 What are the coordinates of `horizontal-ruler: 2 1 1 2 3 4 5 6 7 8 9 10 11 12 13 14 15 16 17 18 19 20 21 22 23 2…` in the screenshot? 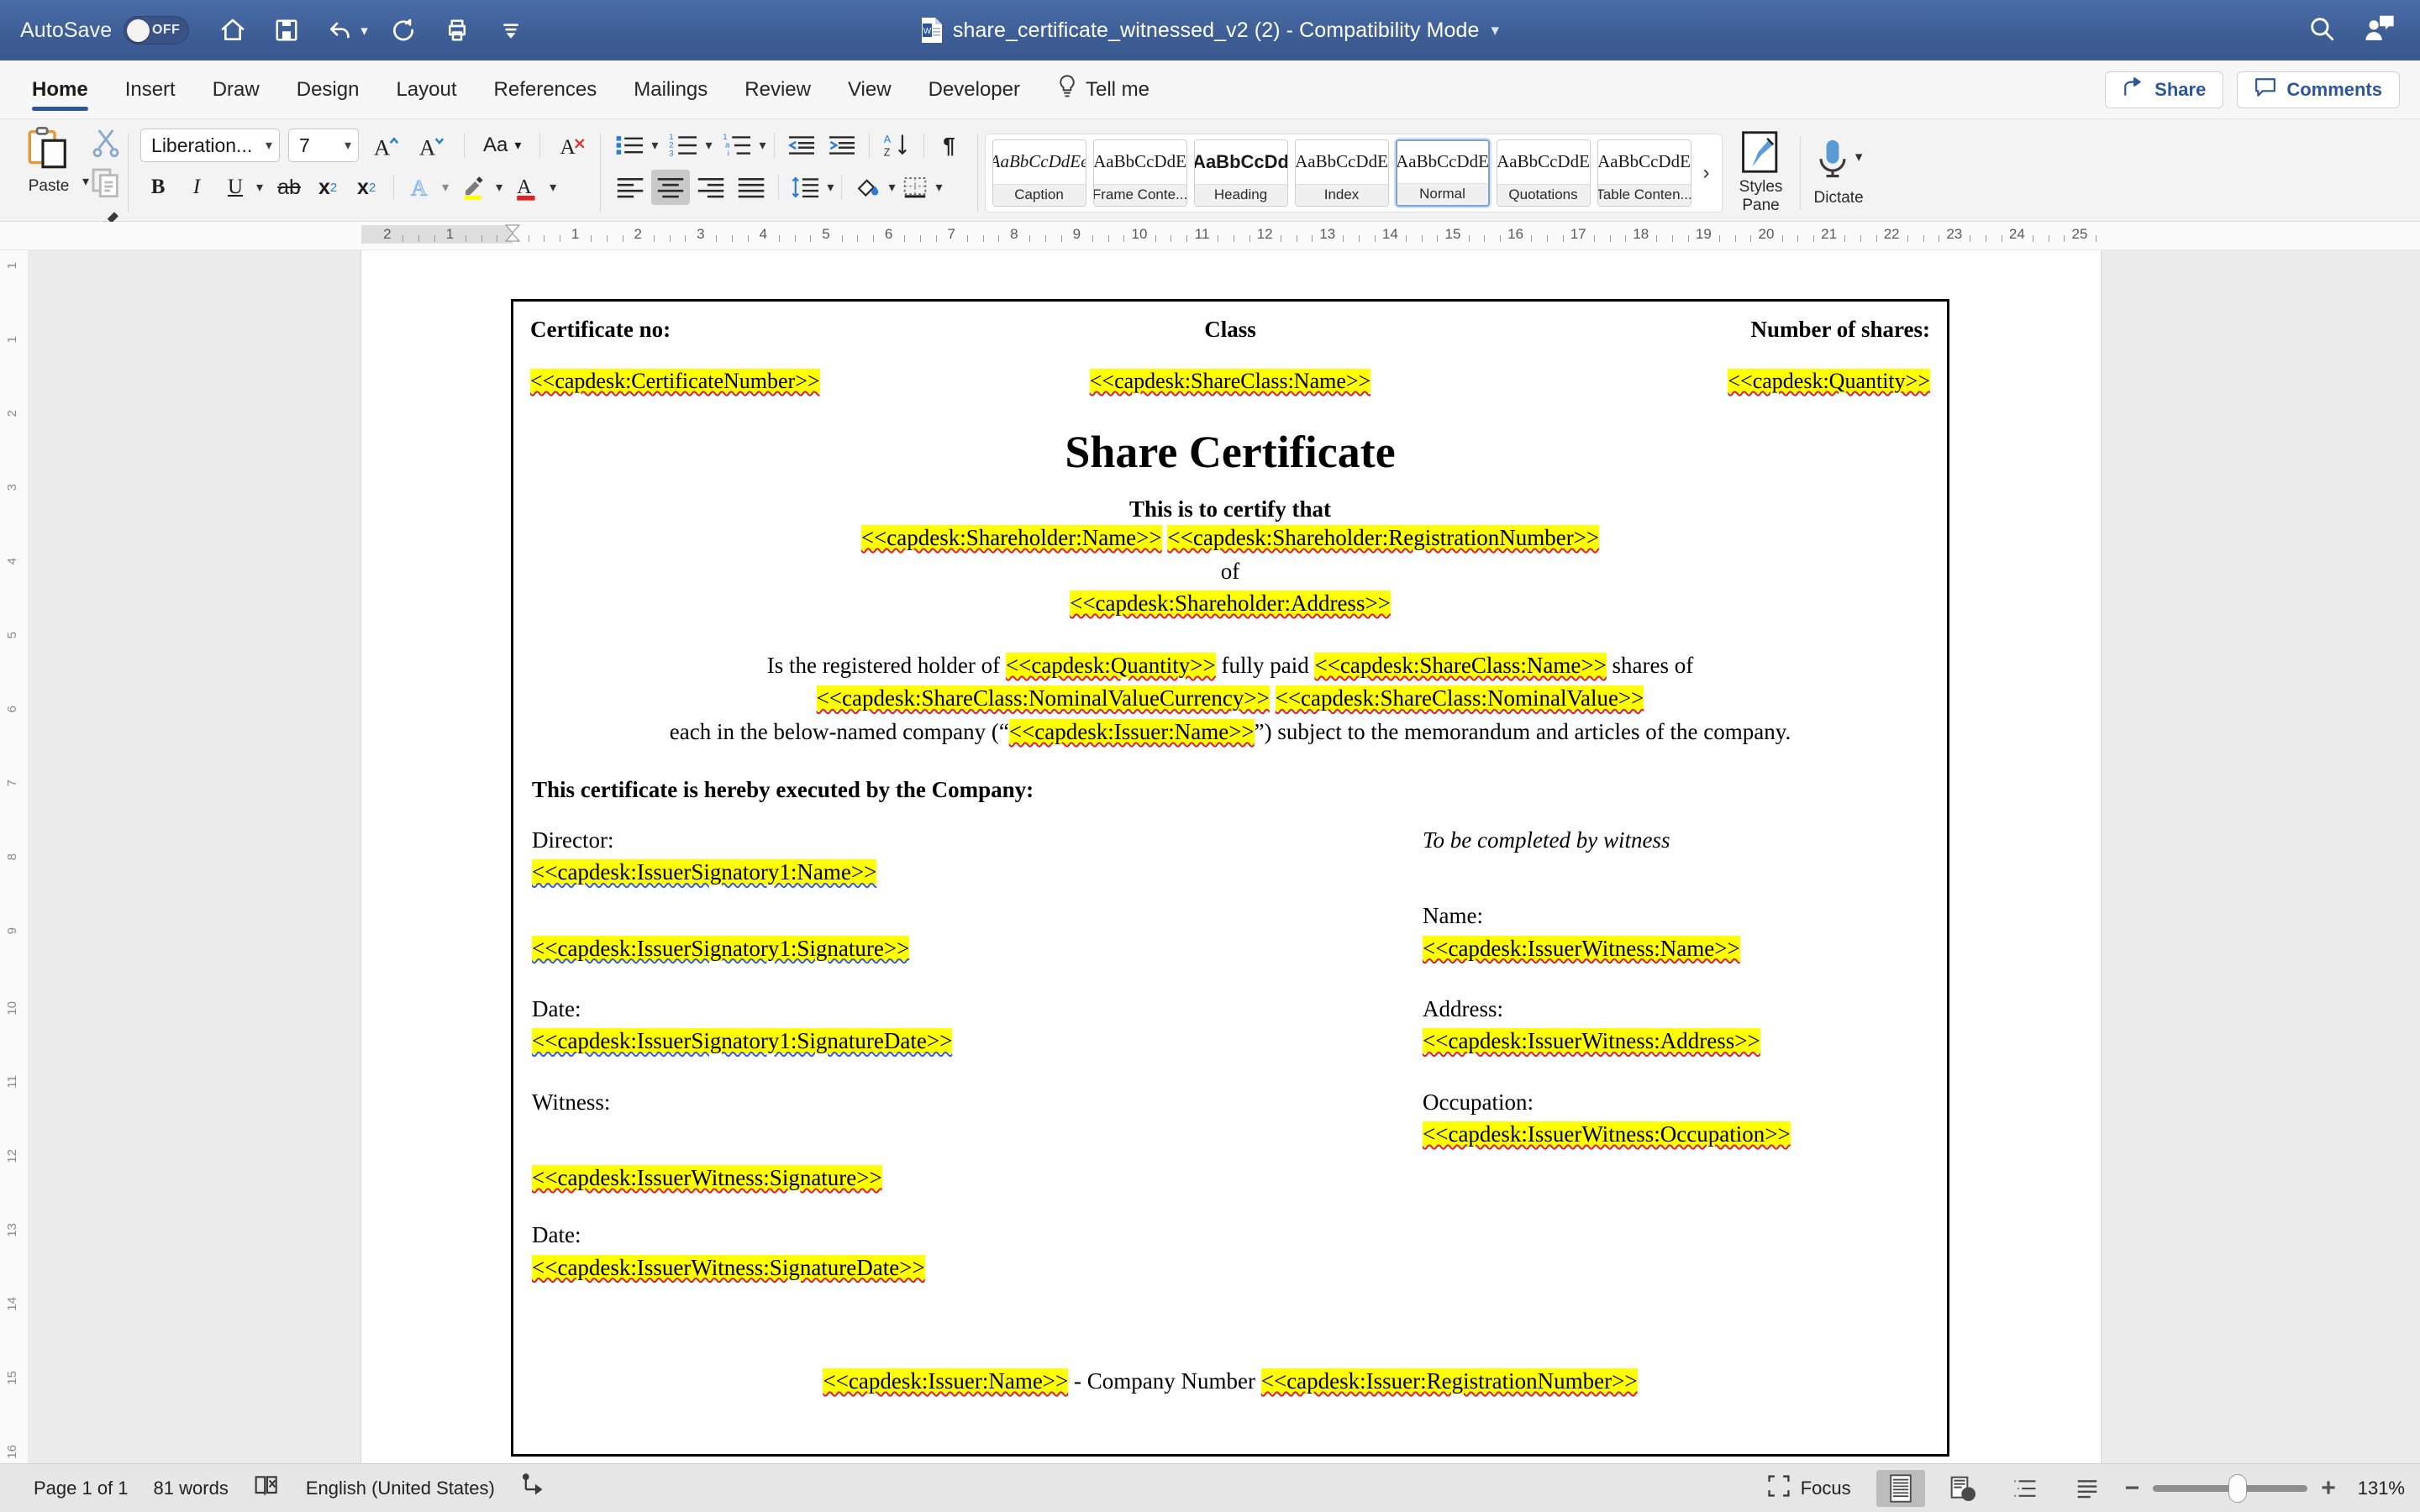 It's located at (1210, 236).